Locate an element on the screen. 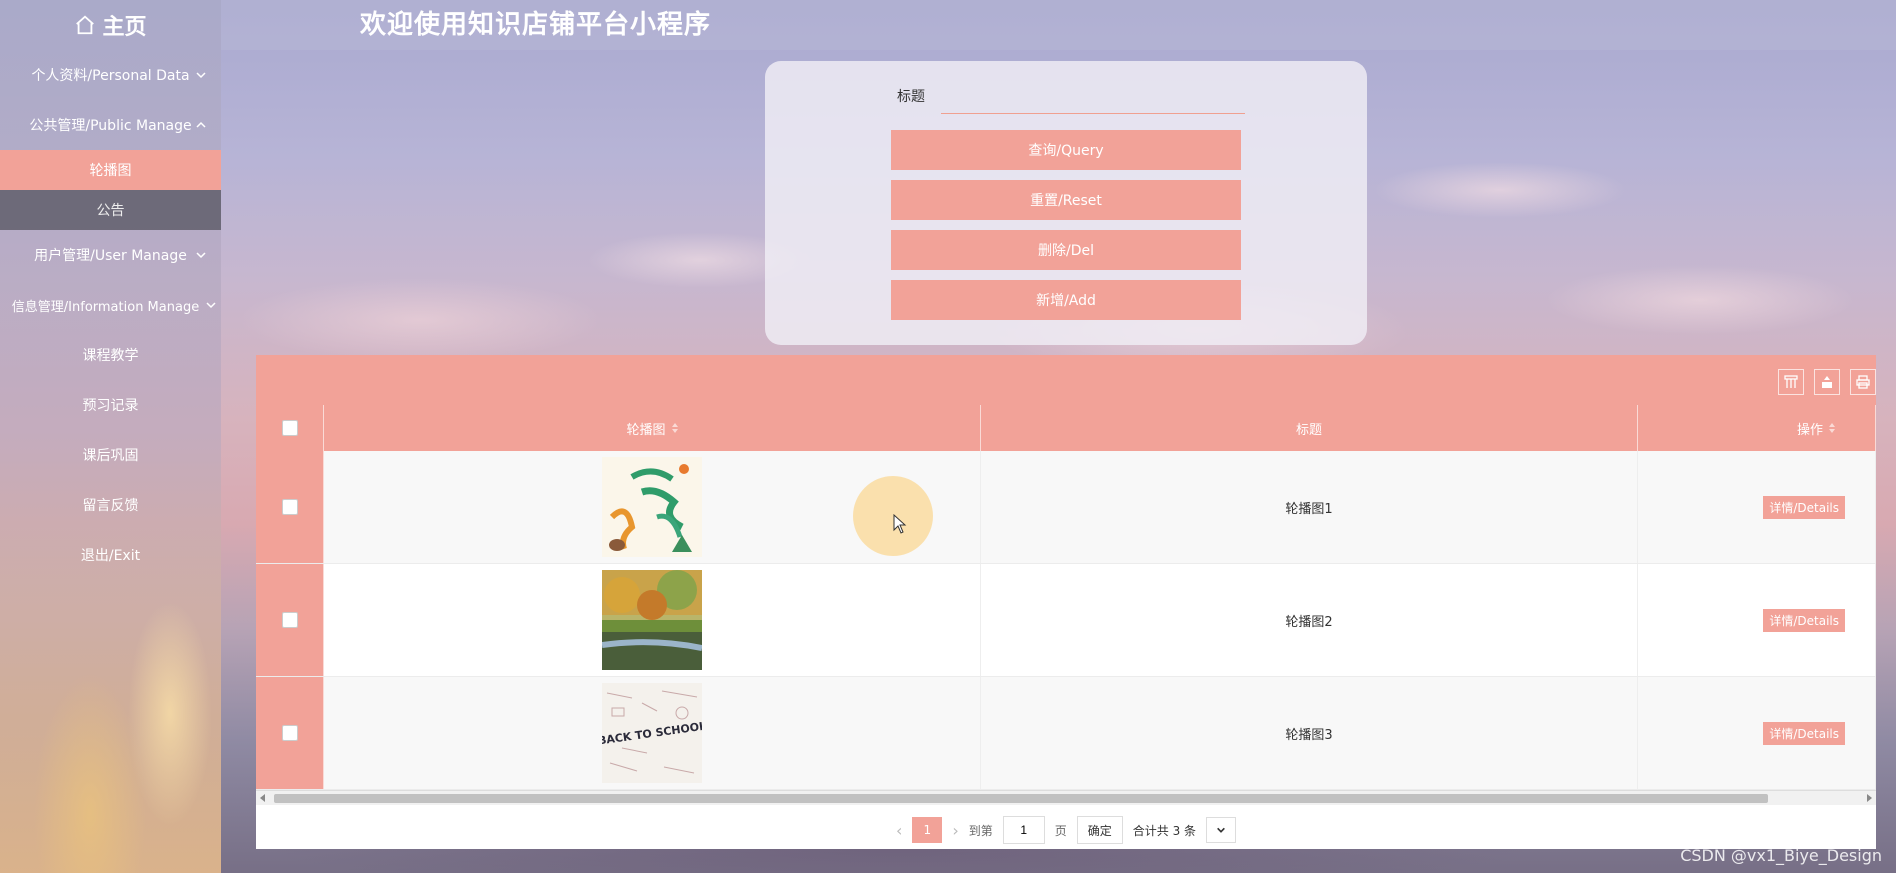  sidebar-item-course-teaching: 课程教学 is located at coordinates (110, 355).